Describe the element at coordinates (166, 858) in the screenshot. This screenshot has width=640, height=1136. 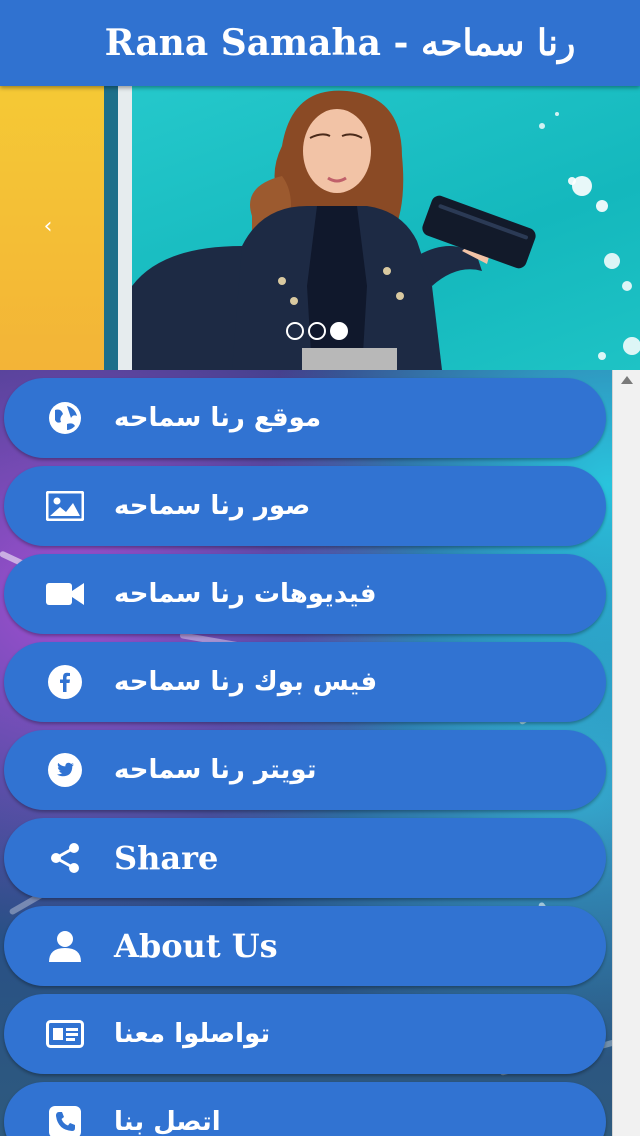
I see `menu-item-label: Share` at that location.